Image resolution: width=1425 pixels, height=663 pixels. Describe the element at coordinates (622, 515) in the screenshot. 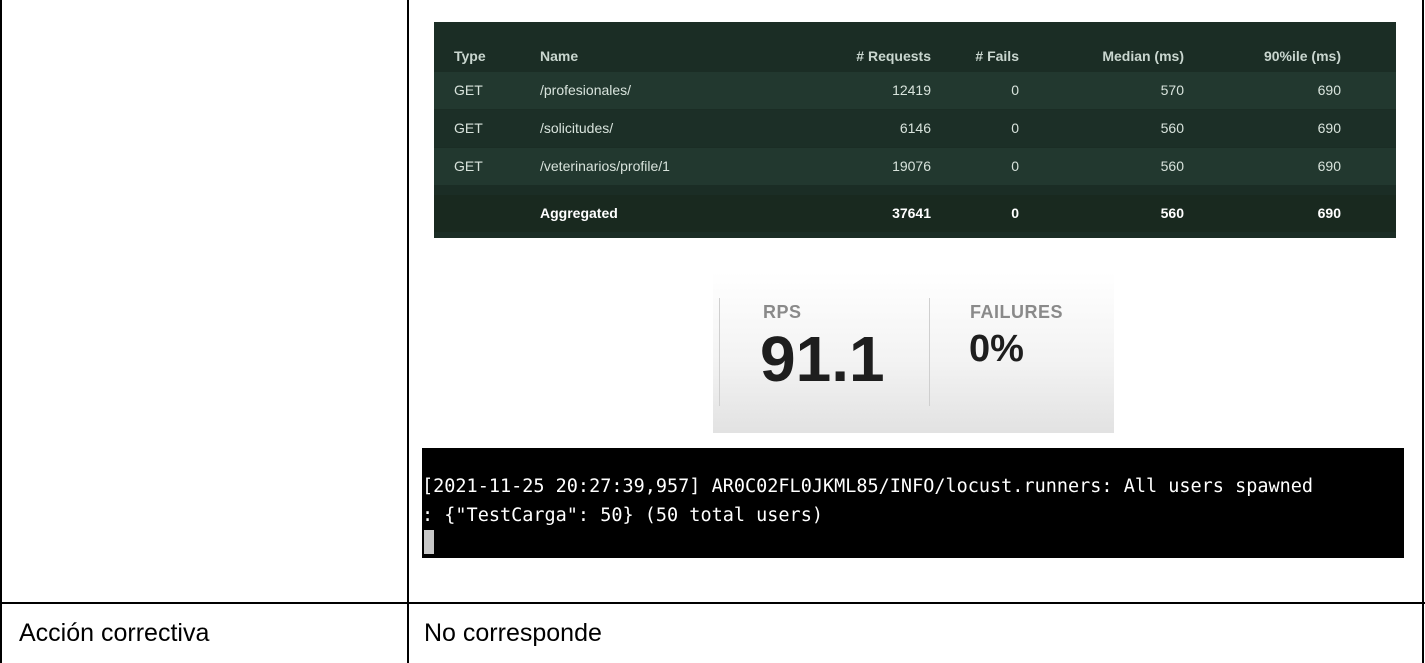

I see `terminal-line-2: : {"TestCarga": 50} (50 total users)` at that location.